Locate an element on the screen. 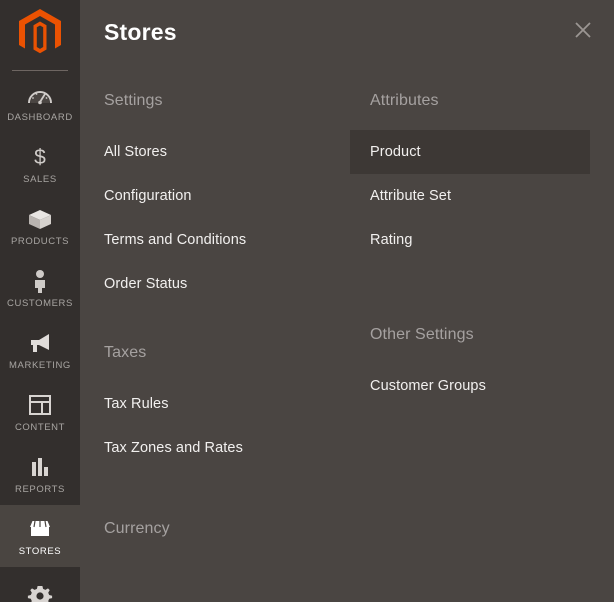 This screenshot has height=602, width=614. sidebar-item-reports: REPORTS is located at coordinates (40, 474).